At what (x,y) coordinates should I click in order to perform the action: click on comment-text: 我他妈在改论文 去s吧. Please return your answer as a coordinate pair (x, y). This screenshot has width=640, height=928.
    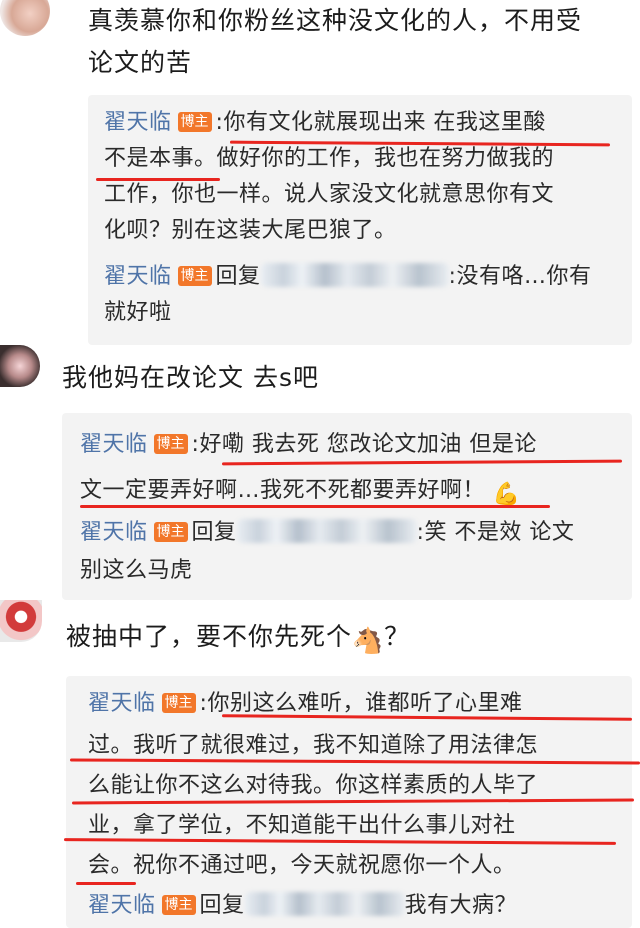
    Looking at the image, I should click on (190, 378).